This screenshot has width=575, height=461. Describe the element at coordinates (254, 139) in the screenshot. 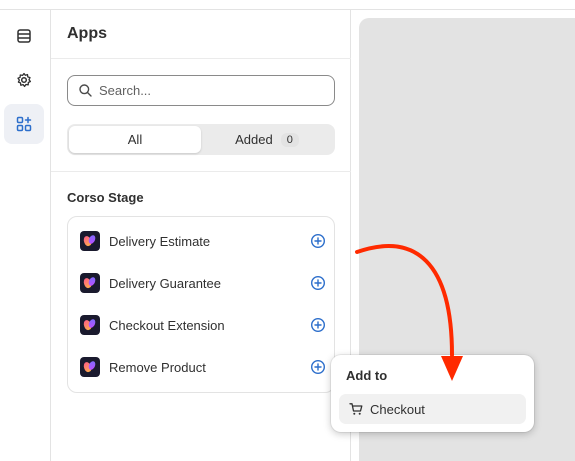

I see `tab-added-label: Added` at that location.